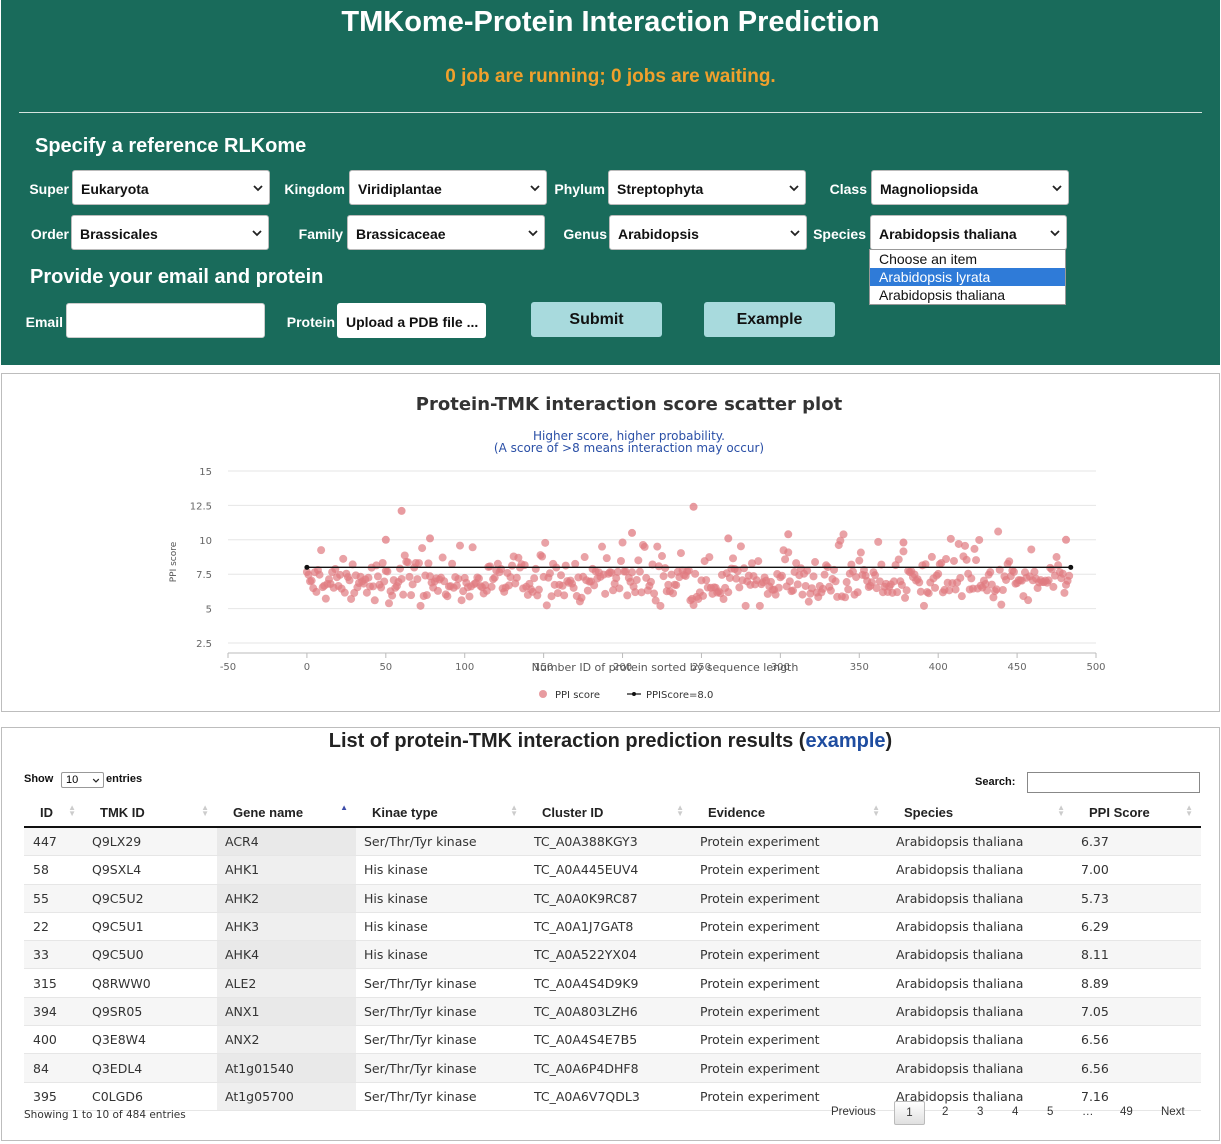 Image resolution: width=1221 pixels, height=1144 pixels. I want to click on chevron-down-icon, so click(258, 188).